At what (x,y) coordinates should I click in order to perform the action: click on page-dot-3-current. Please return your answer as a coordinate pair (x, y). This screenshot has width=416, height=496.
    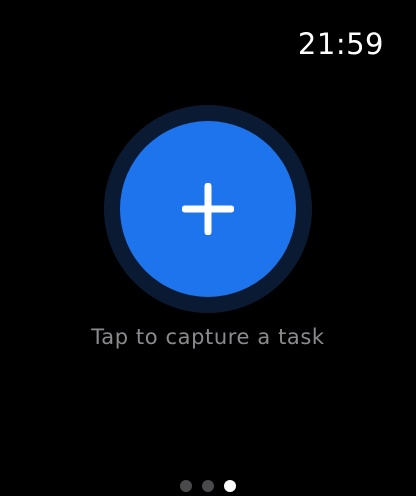
    Looking at the image, I should click on (230, 486).